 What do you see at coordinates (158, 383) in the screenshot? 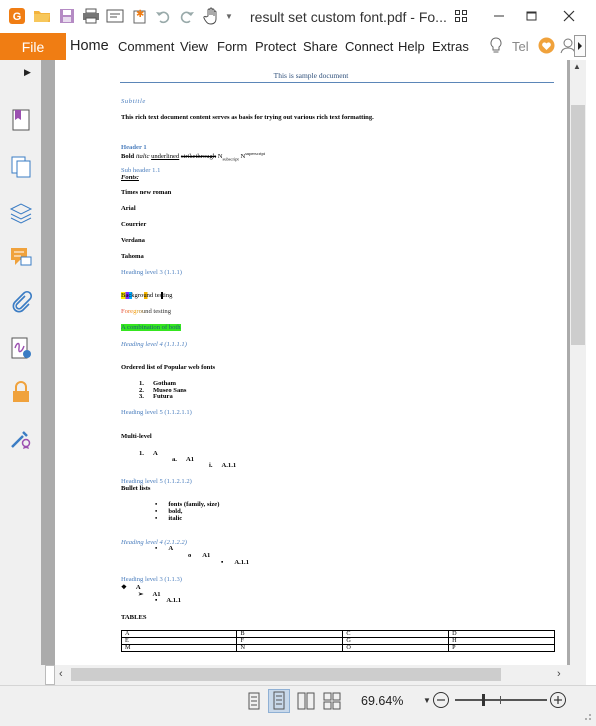
I see `ordered-item-1: 1. Gotham` at bounding box center [158, 383].